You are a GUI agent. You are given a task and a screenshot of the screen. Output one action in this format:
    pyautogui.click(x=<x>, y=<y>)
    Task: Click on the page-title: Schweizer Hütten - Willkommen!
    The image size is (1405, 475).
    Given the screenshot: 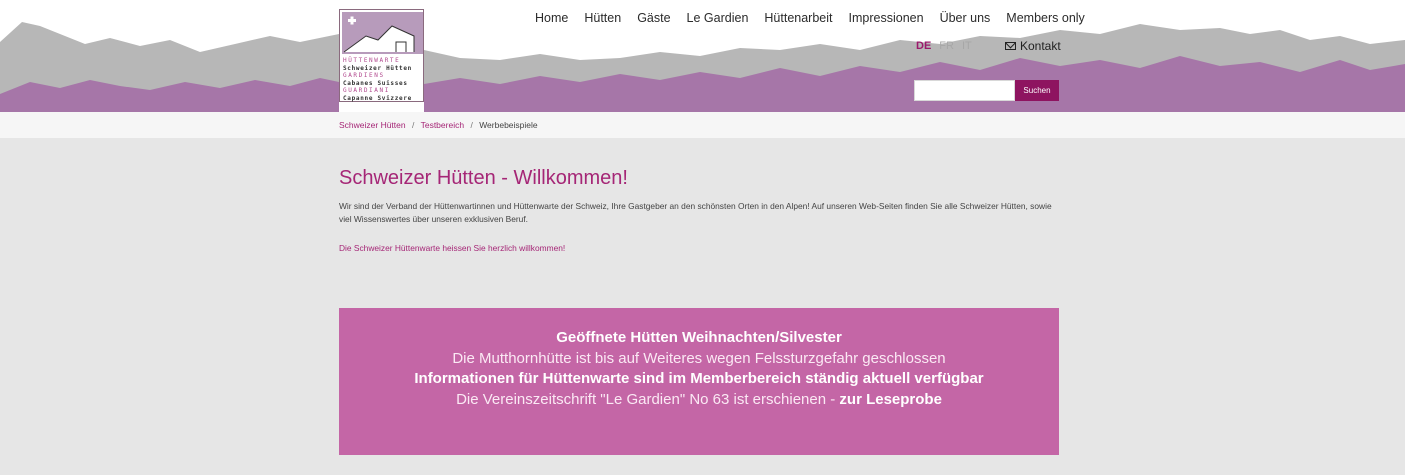 What is the action you would take?
    pyautogui.click(x=483, y=178)
    